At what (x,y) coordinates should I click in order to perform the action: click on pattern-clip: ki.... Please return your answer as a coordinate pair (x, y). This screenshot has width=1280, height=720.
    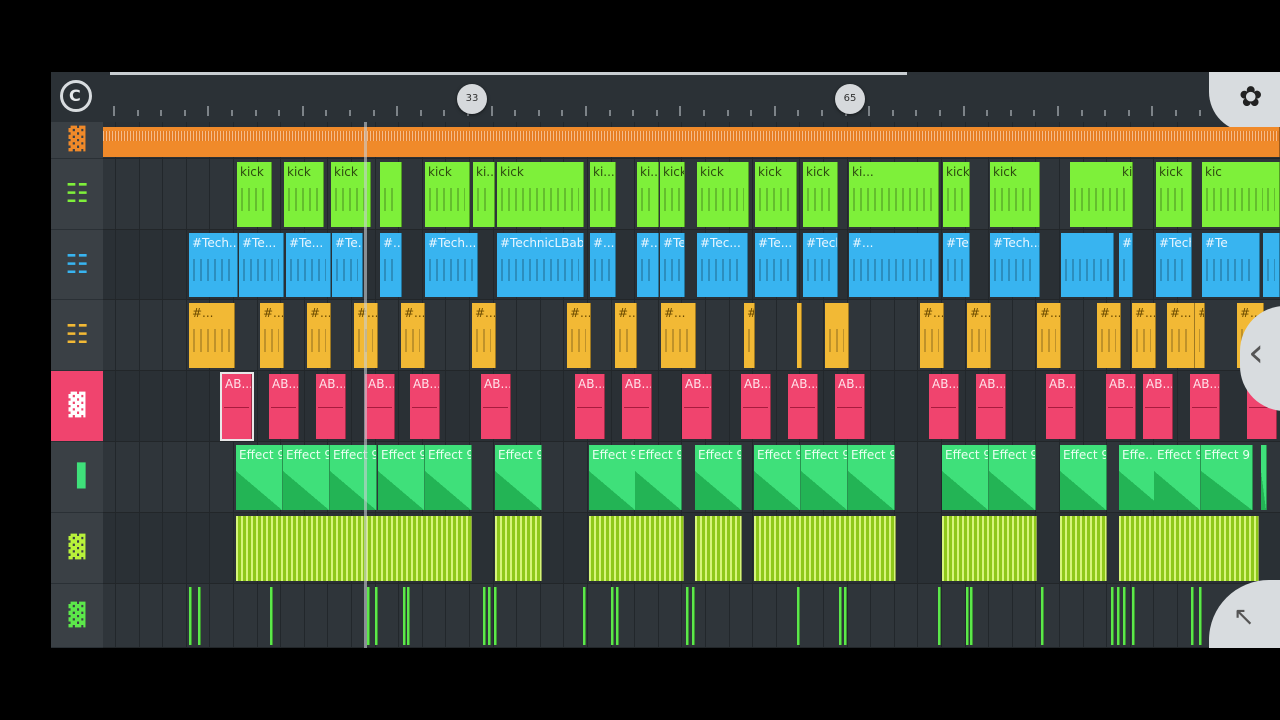
    Looking at the image, I should click on (648, 194).